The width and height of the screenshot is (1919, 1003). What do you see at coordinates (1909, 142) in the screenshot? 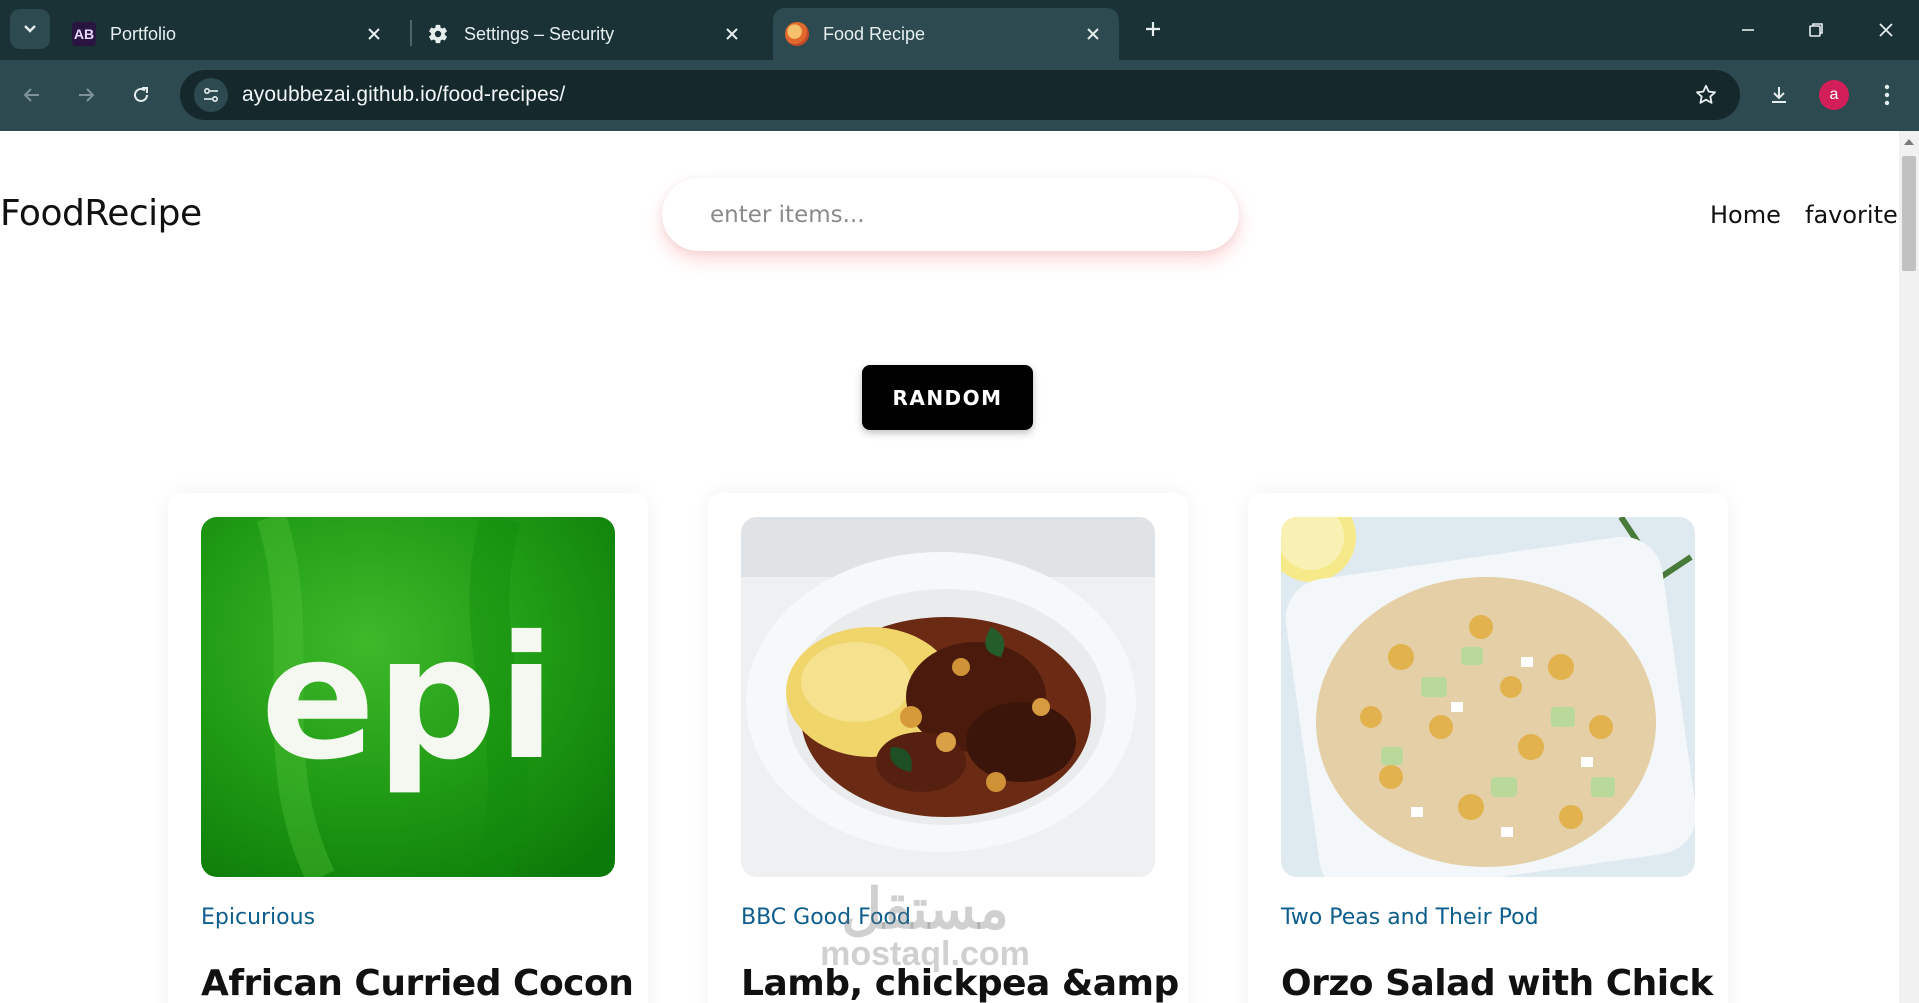
I see `scroll-up-arrow-icon` at bounding box center [1909, 142].